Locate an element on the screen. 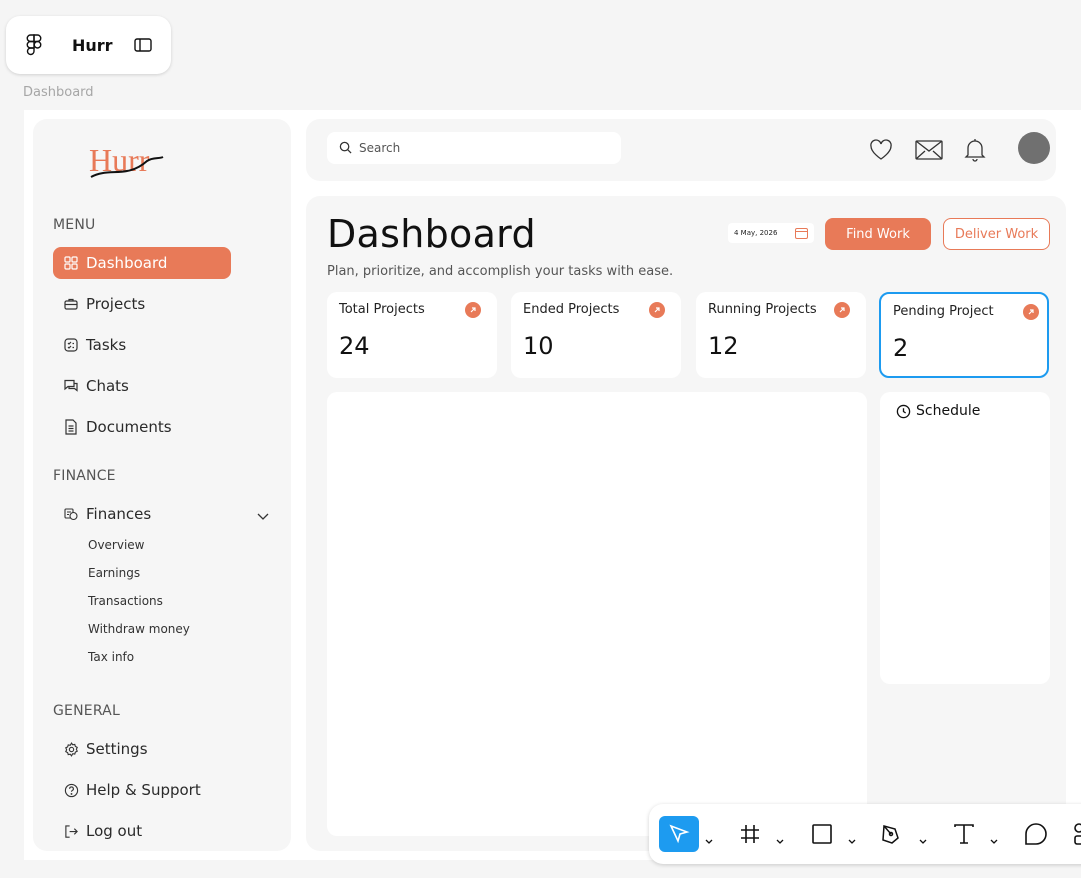  menu-section-title: MENU is located at coordinates (74, 225).